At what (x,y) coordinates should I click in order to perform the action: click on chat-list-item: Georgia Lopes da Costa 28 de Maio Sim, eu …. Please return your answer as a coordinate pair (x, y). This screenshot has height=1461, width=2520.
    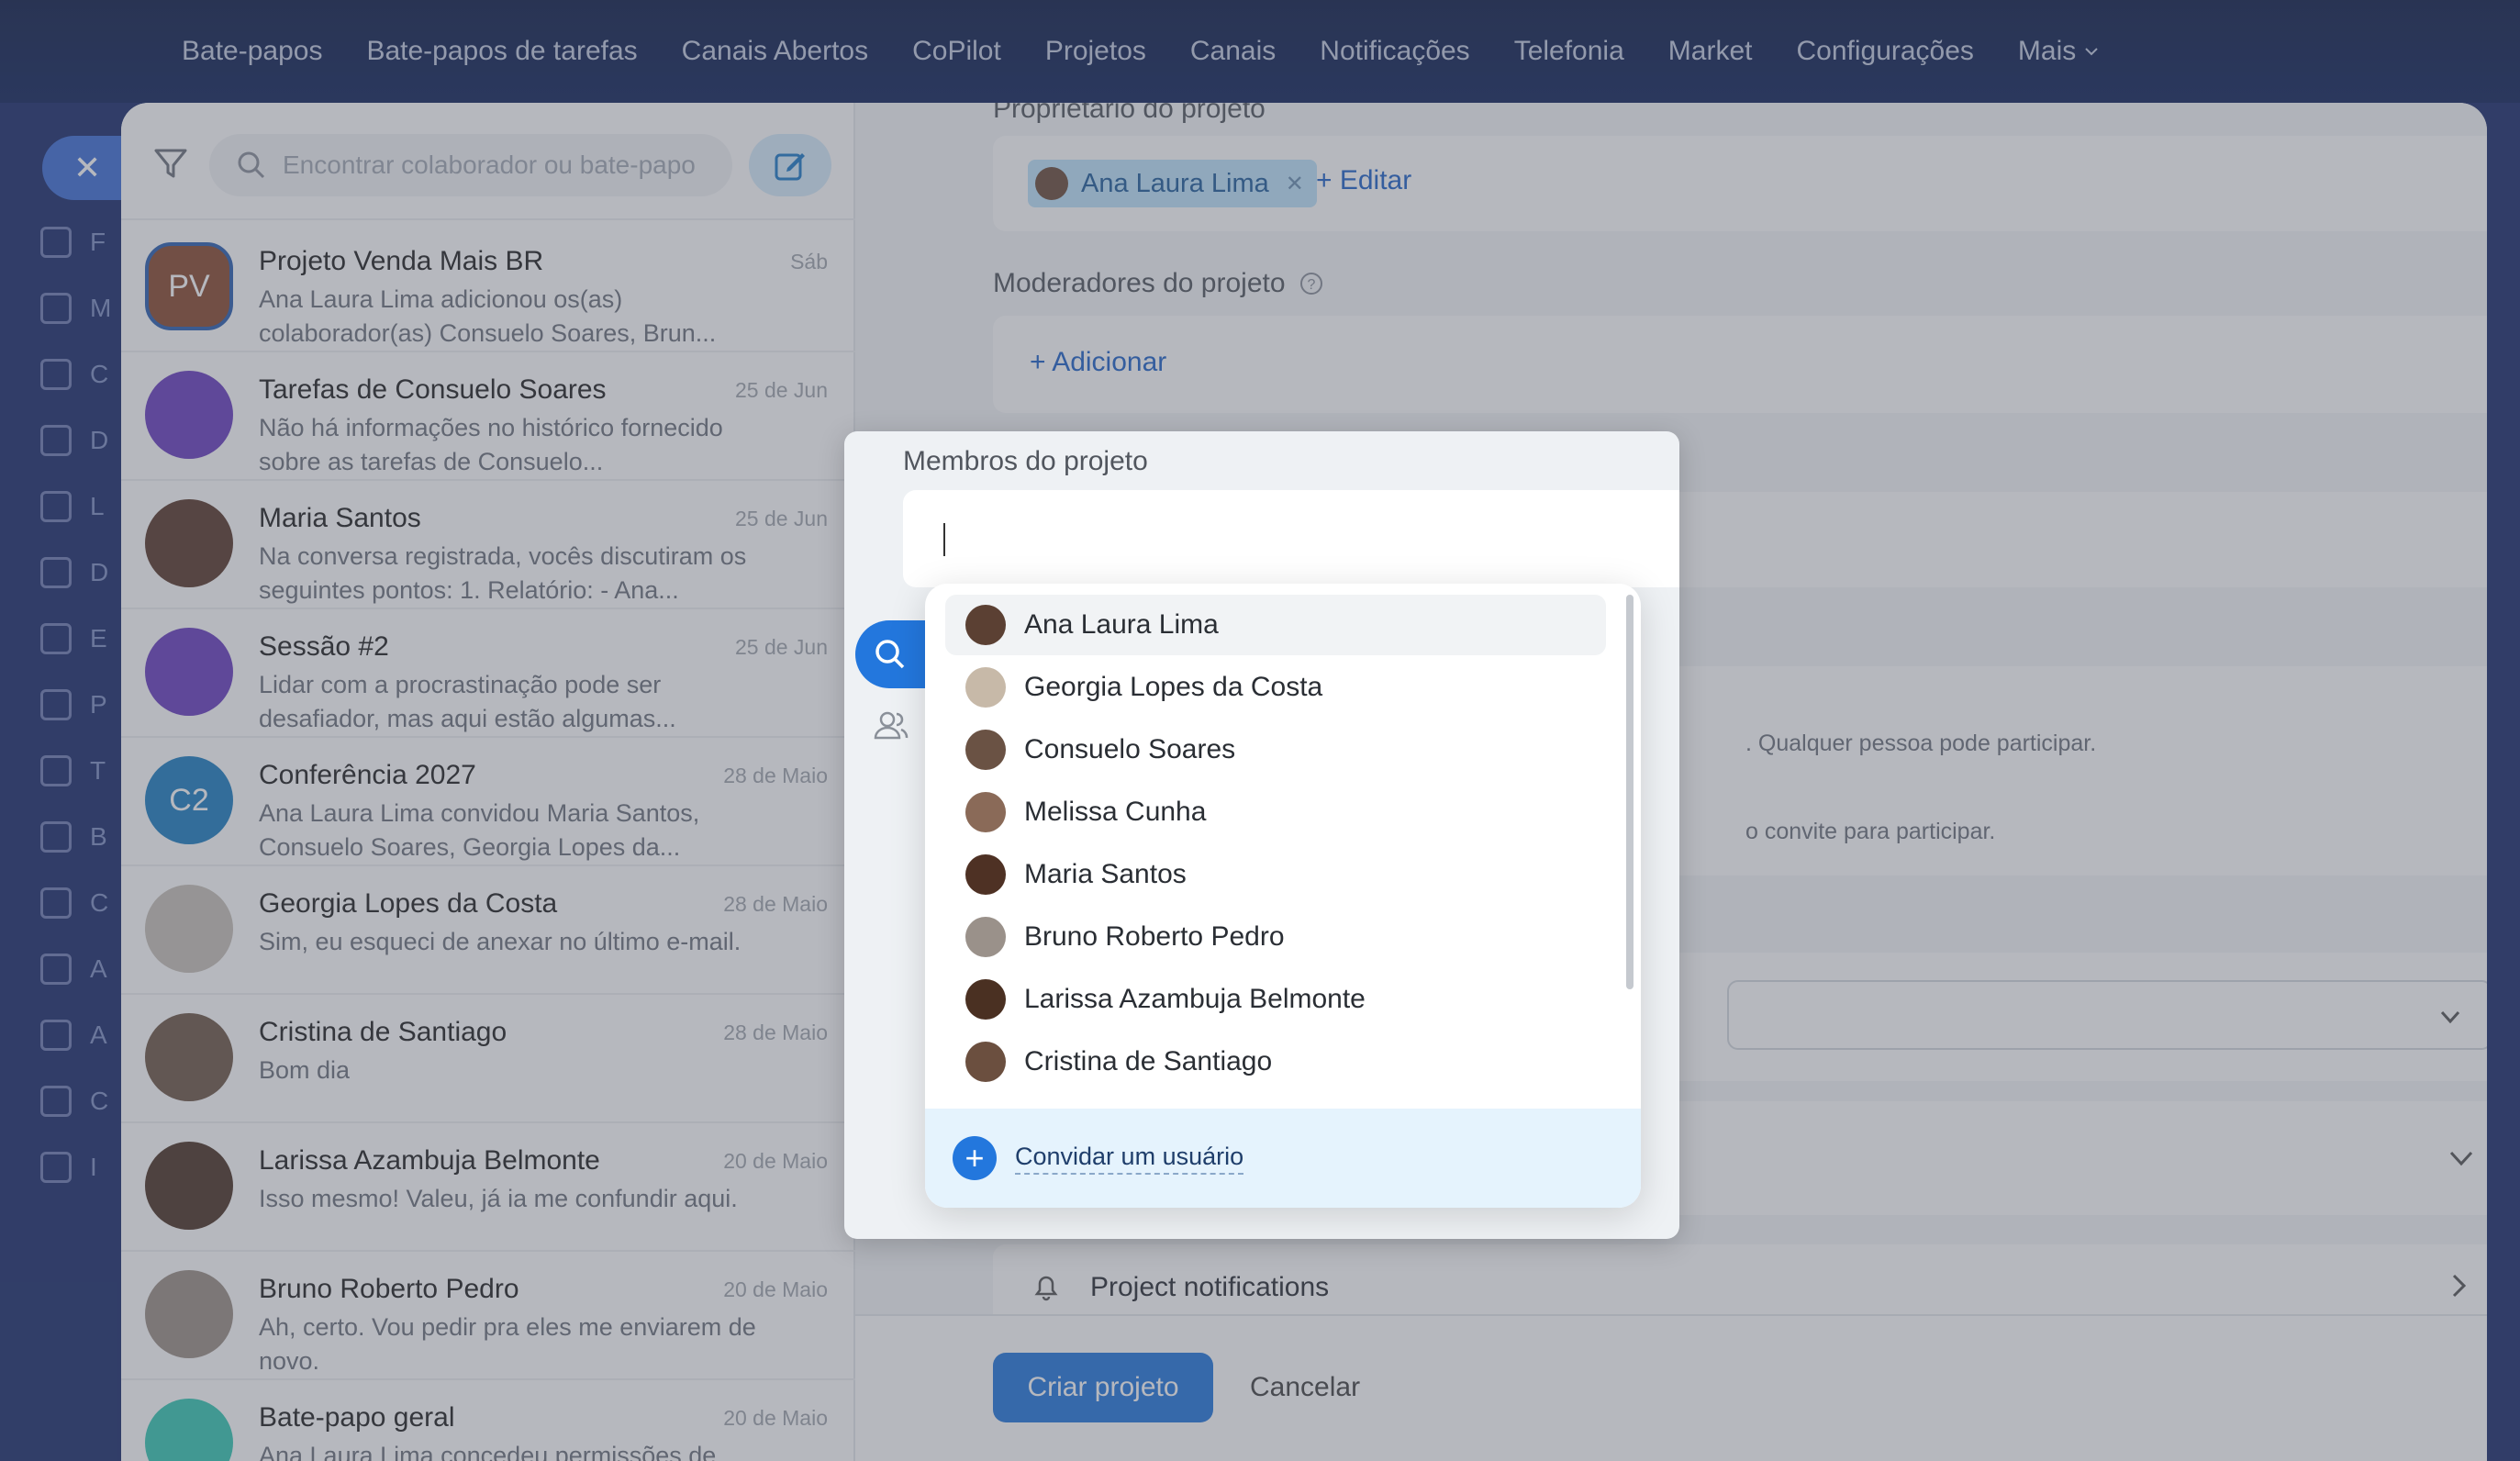
    Looking at the image, I should click on (488, 930).